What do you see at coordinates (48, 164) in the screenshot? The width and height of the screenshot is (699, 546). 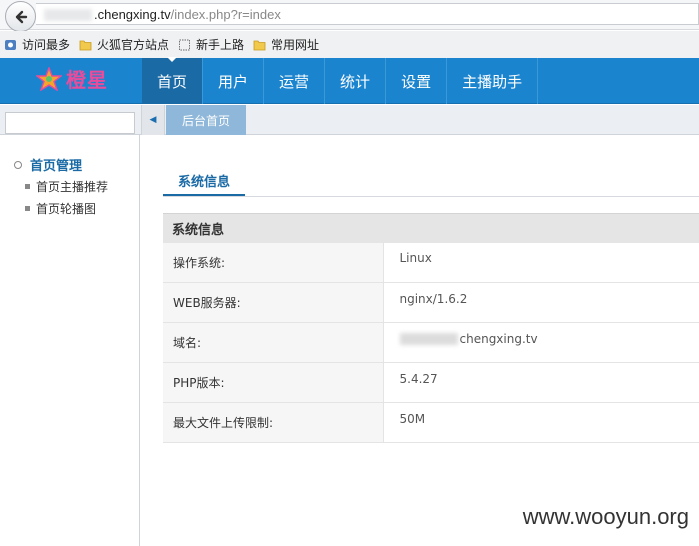 I see `sidebar-group-home-management: 首页管理` at bounding box center [48, 164].